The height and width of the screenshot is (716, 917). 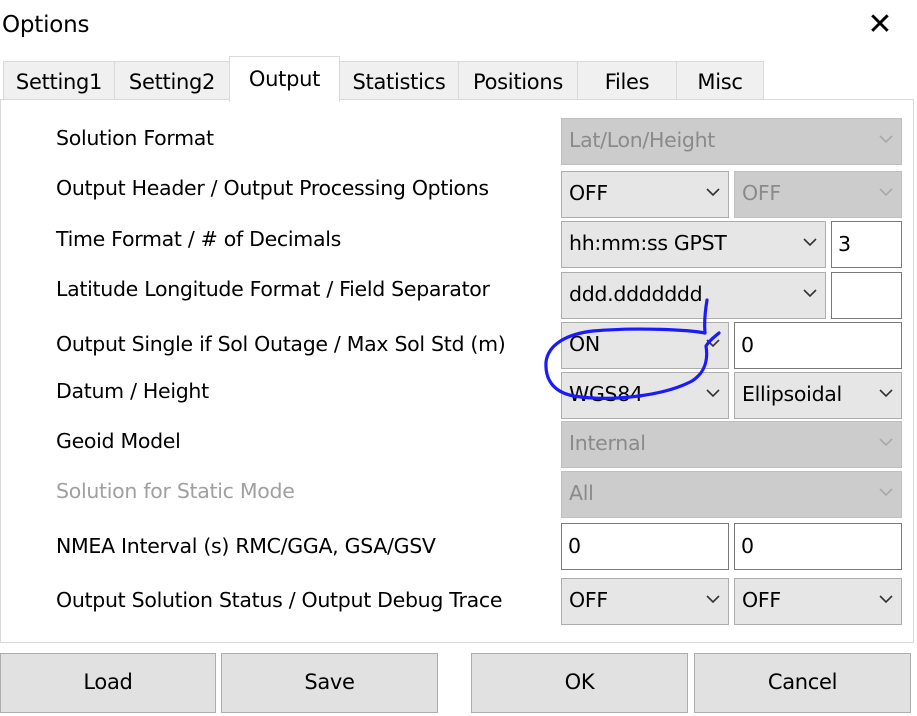 I want to click on tab-setting1: Setting1, so click(x=59, y=81).